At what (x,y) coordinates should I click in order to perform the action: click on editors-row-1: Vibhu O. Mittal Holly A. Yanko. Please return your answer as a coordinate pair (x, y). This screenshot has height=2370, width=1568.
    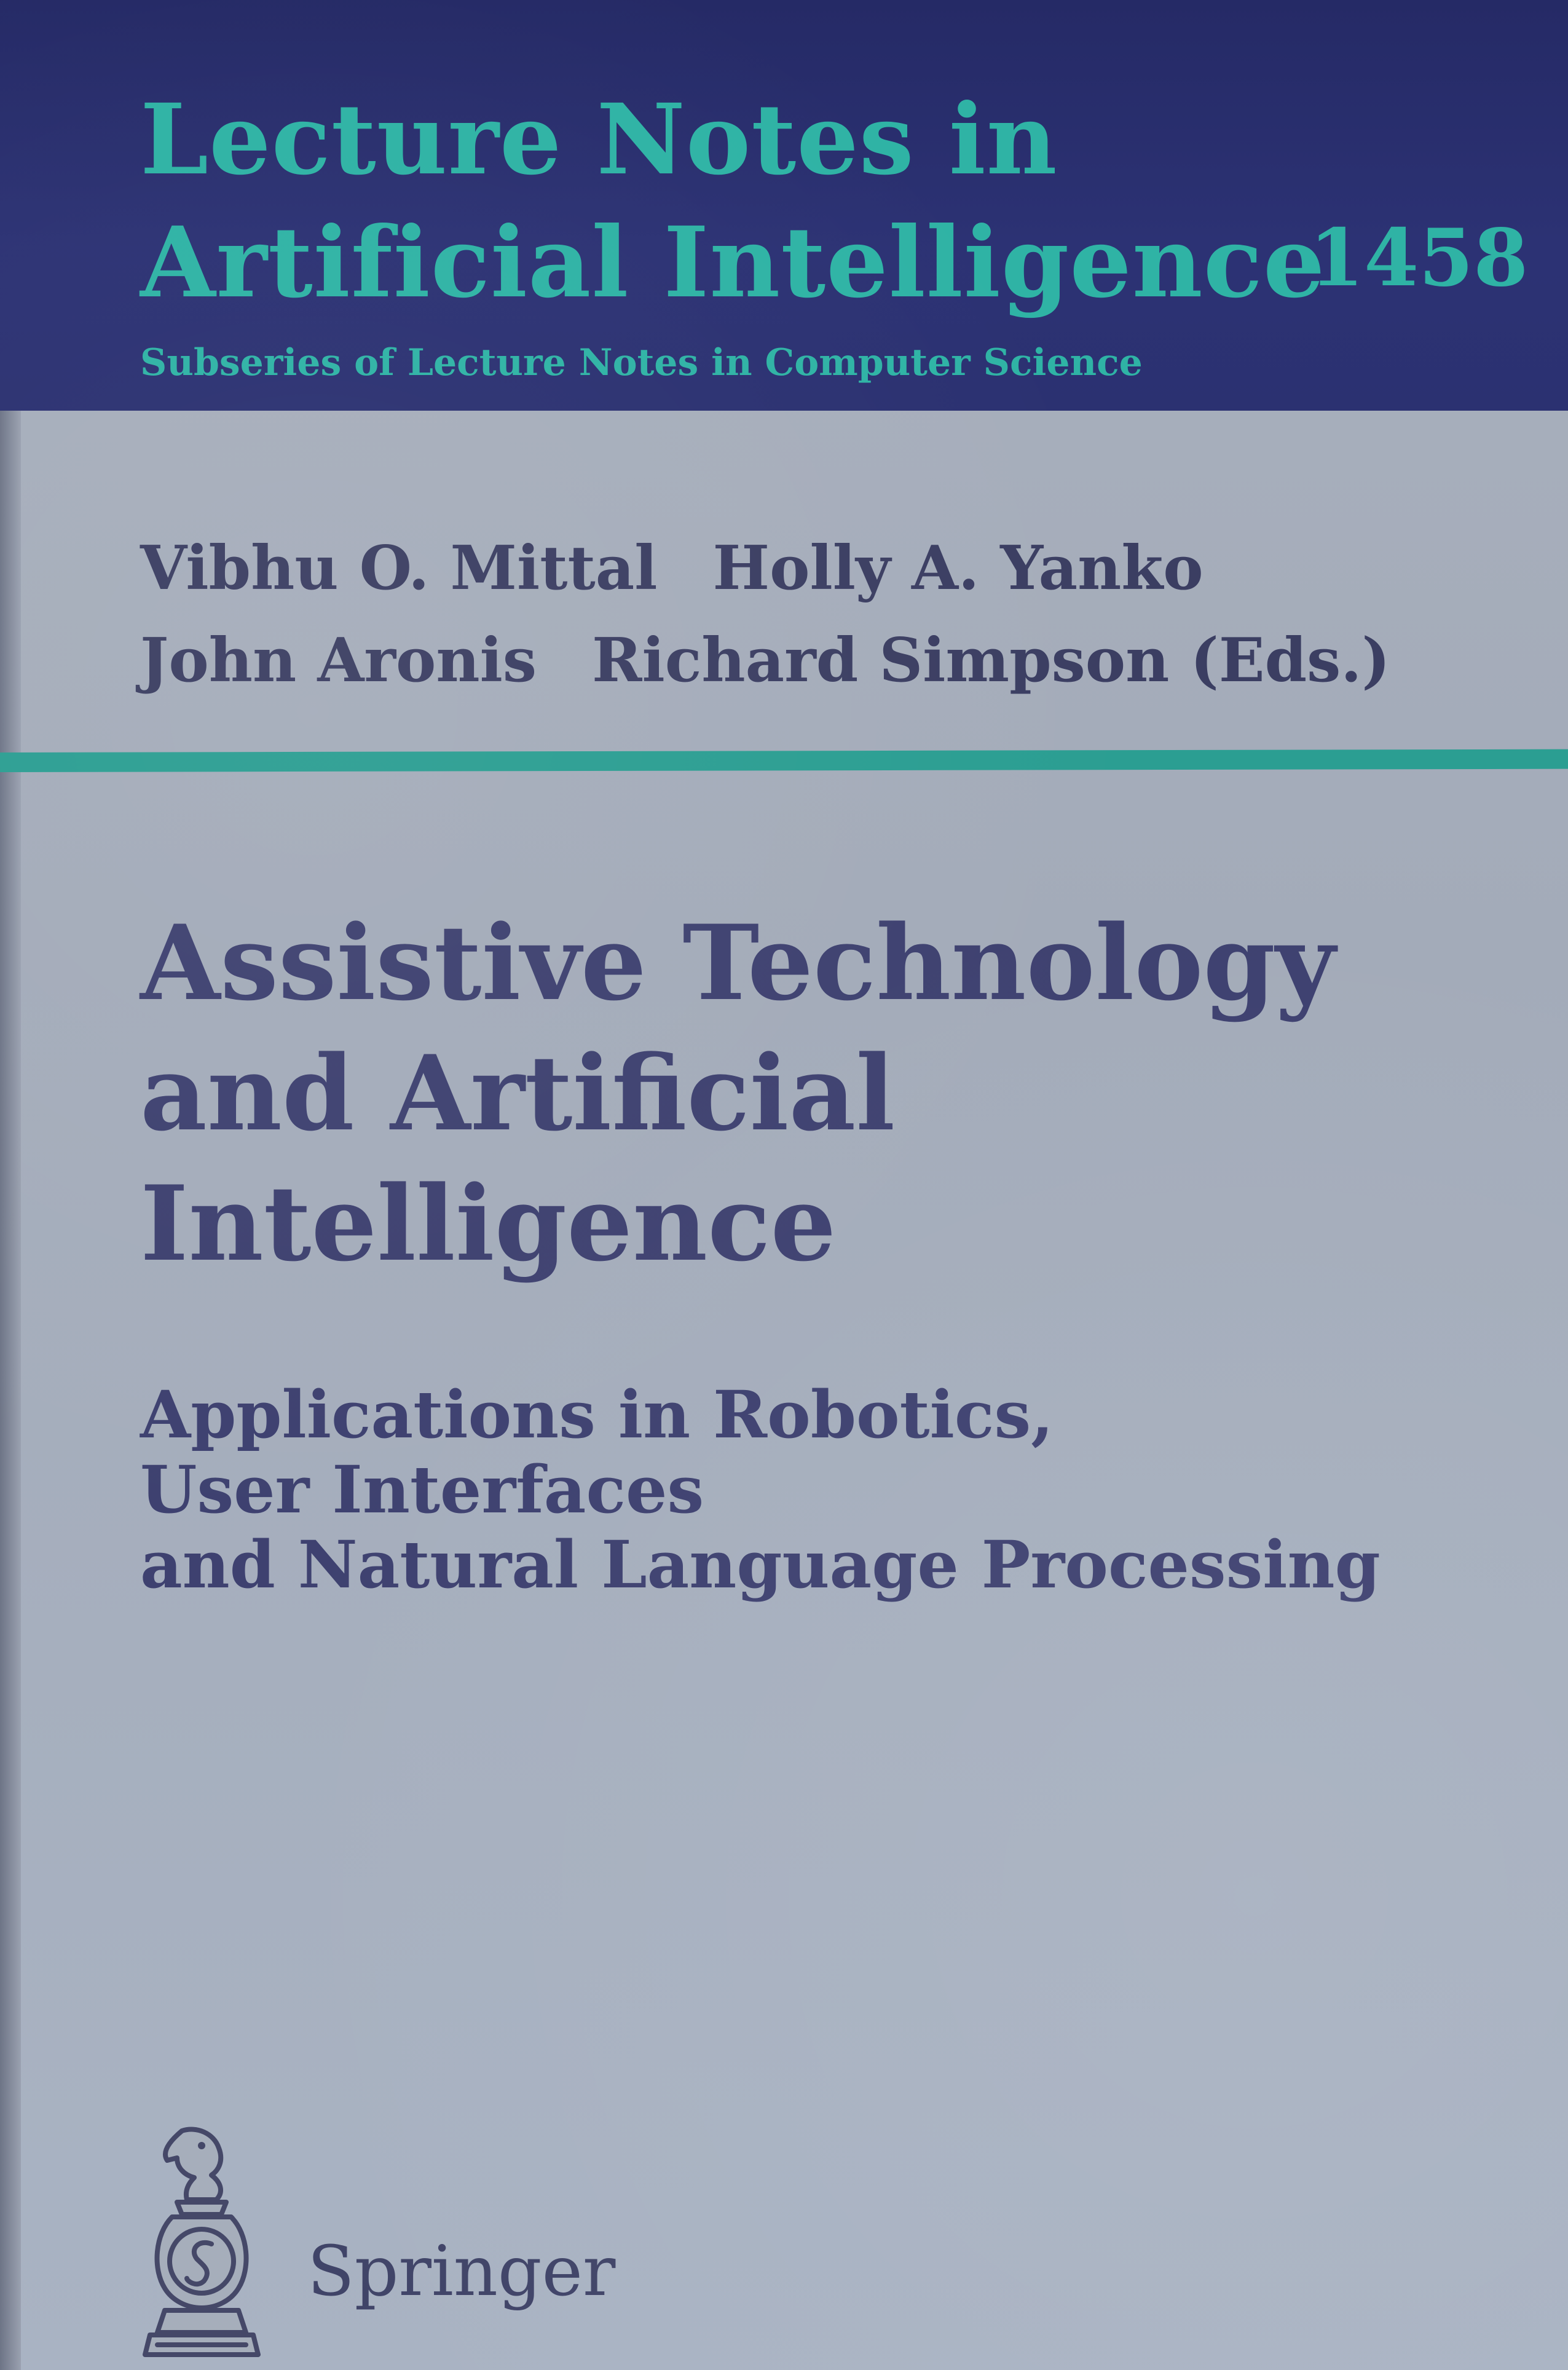
    Looking at the image, I should click on (765, 569).